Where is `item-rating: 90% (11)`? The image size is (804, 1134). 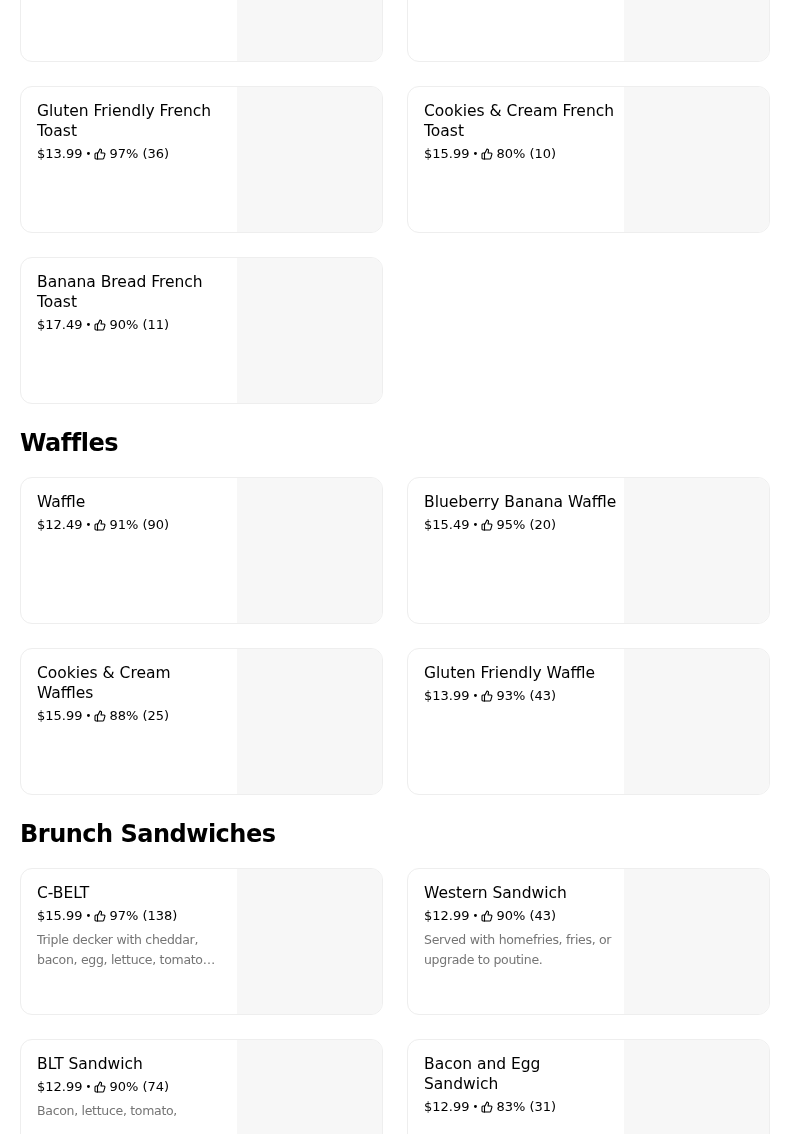 item-rating: 90% (11) is located at coordinates (139, 325).